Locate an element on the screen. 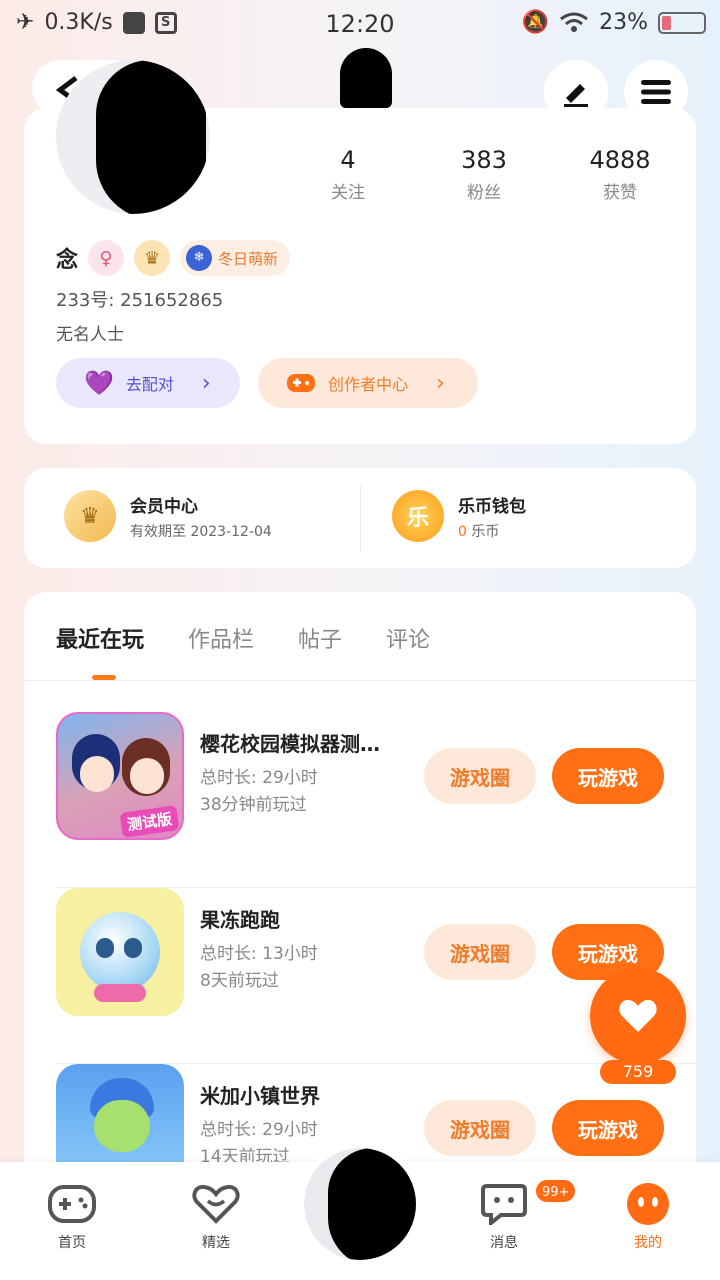  stat-following: 4 关注 is located at coordinates (348, 174).